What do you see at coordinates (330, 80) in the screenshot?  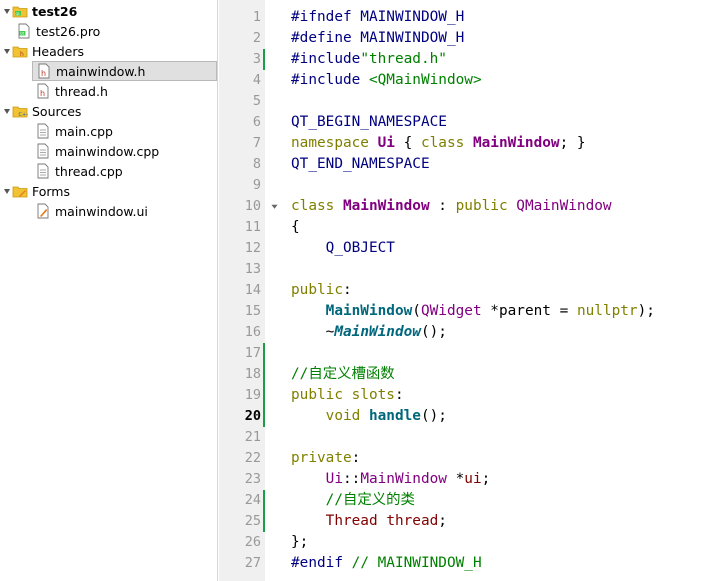 I see `code-token: #include` at bounding box center [330, 80].